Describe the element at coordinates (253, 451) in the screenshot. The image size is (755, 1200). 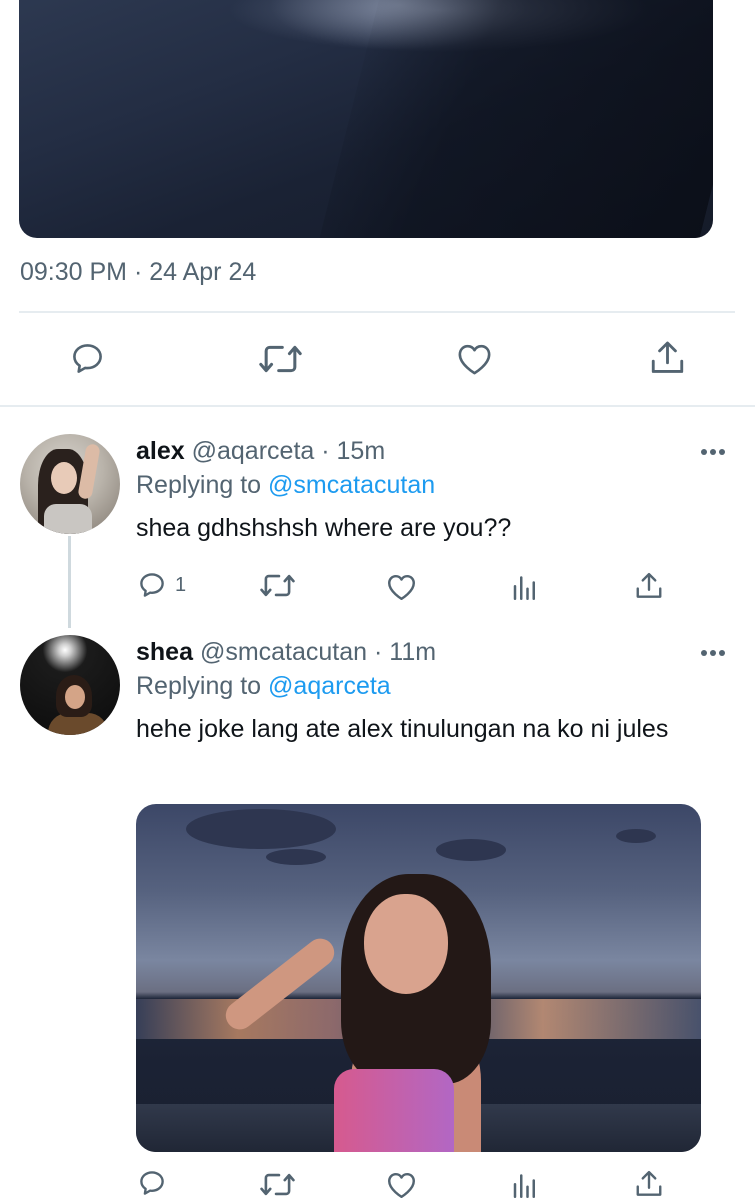
I see `user-handle: @aqarceta` at that location.